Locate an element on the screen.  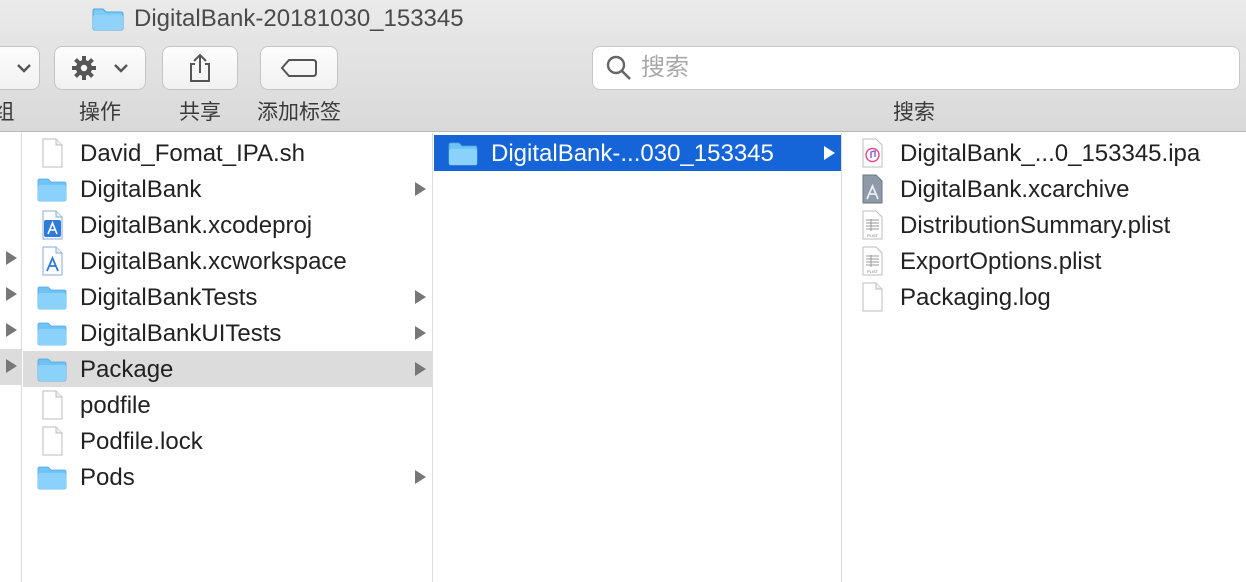
file-list-row: Podfile.lock is located at coordinates (227, 441).